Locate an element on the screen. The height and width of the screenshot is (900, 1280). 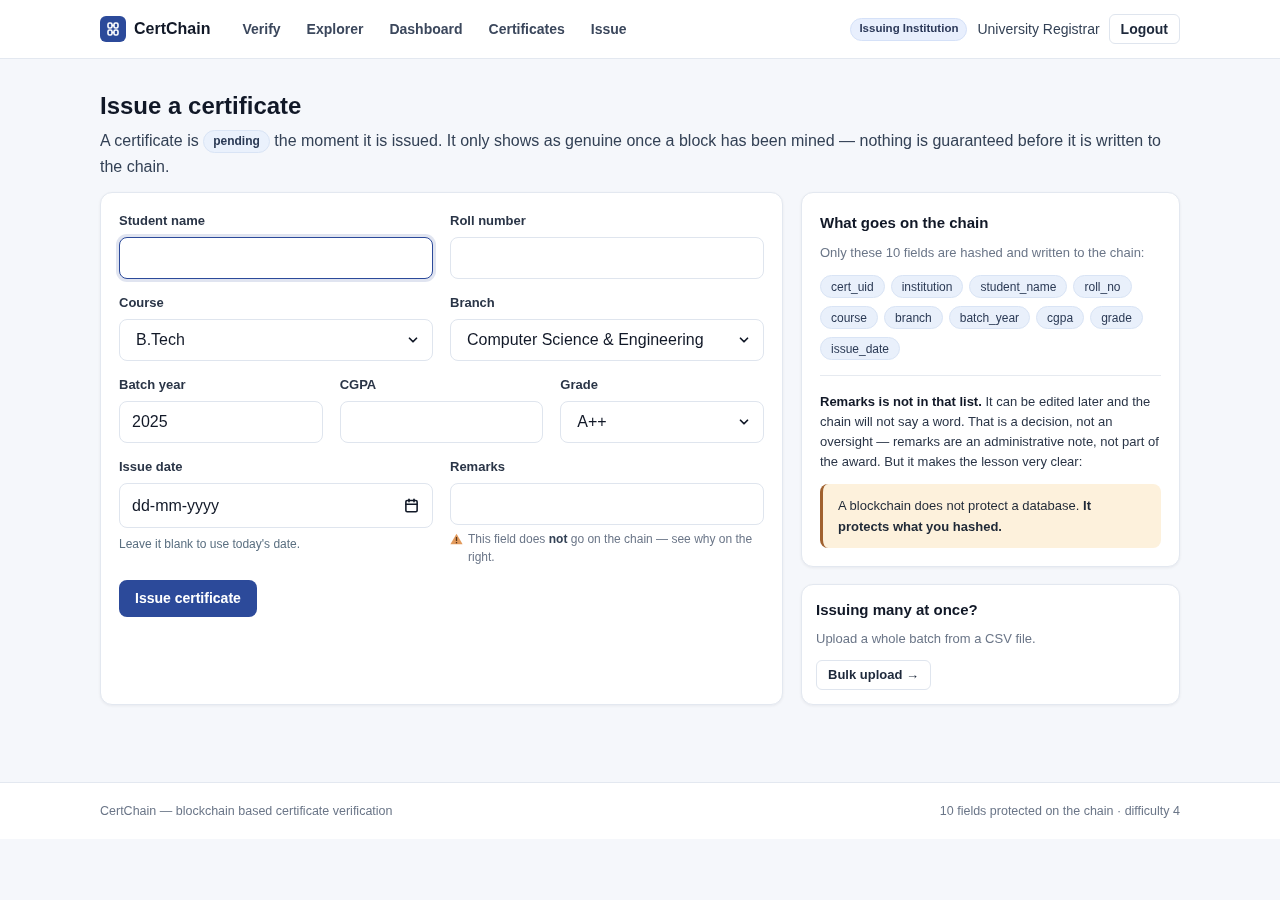
field-label: Grade is located at coordinates (579, 385).